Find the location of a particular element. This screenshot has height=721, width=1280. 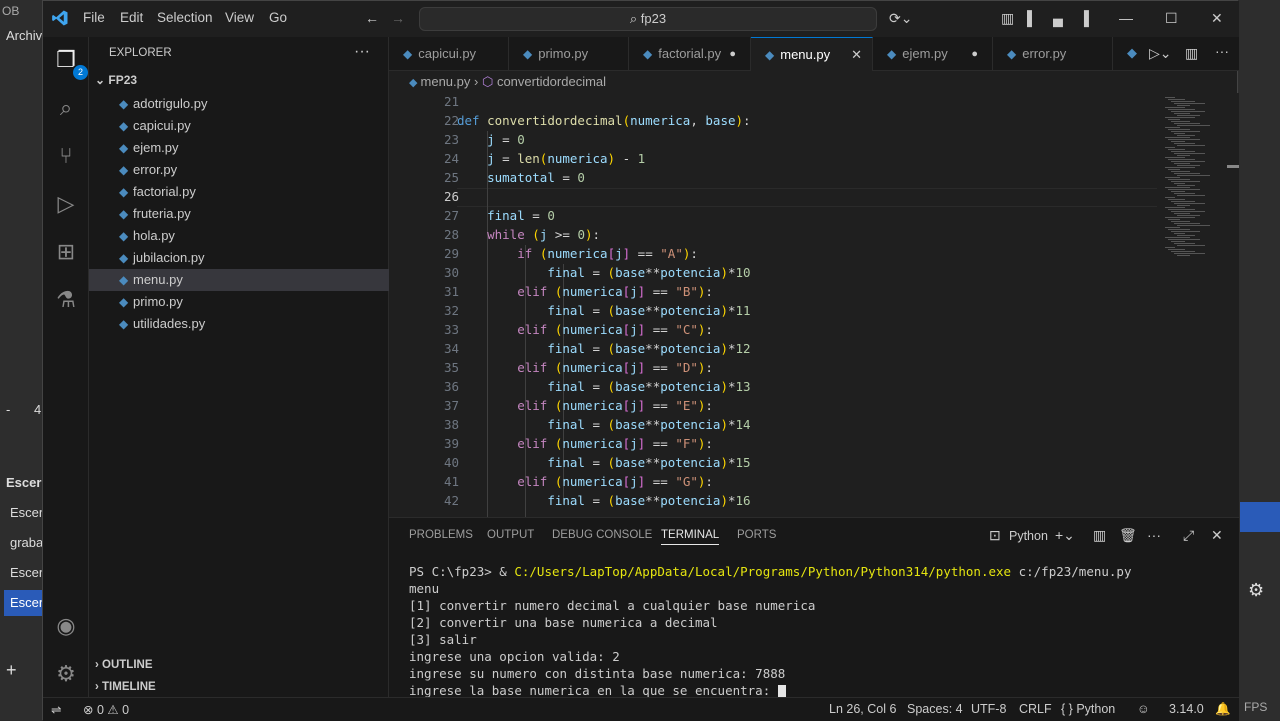

file-item: ◆ factorial.py is located at coordinates (239, 192).